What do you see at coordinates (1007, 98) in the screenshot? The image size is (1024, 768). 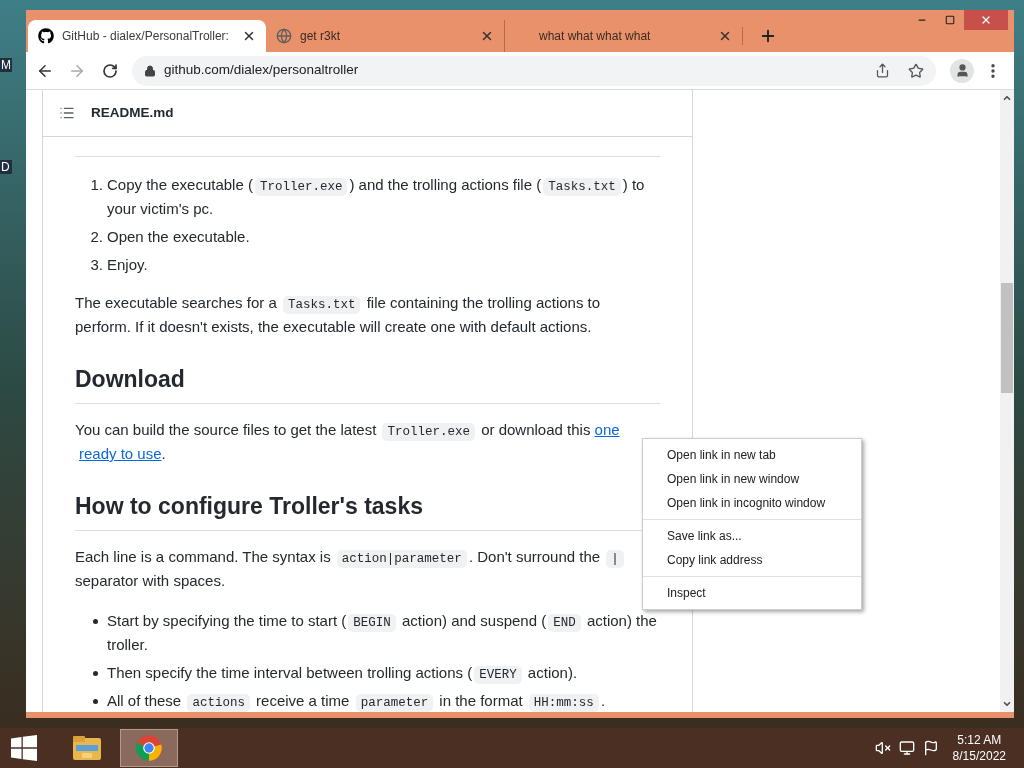 I see `scroll-up-icon` at bounding box center [1007, 98].